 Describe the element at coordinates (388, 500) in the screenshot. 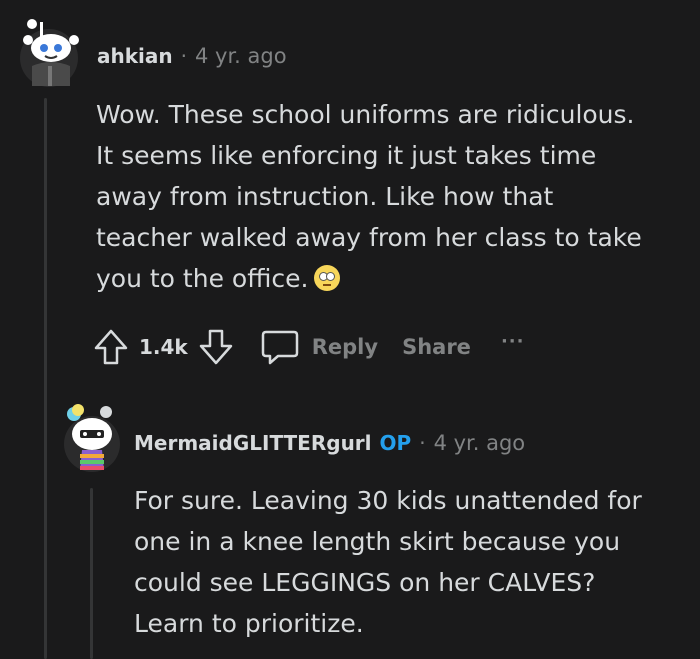

I see `comment-line: For sure. Leaving 30 kids unattended for` at that location.